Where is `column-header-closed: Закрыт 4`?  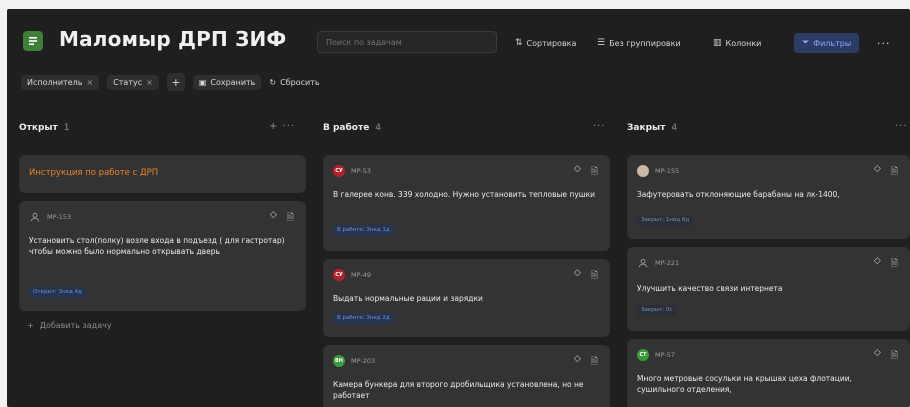
column-header-closed: Закрыт 4 is located at coordinates (652, 128).